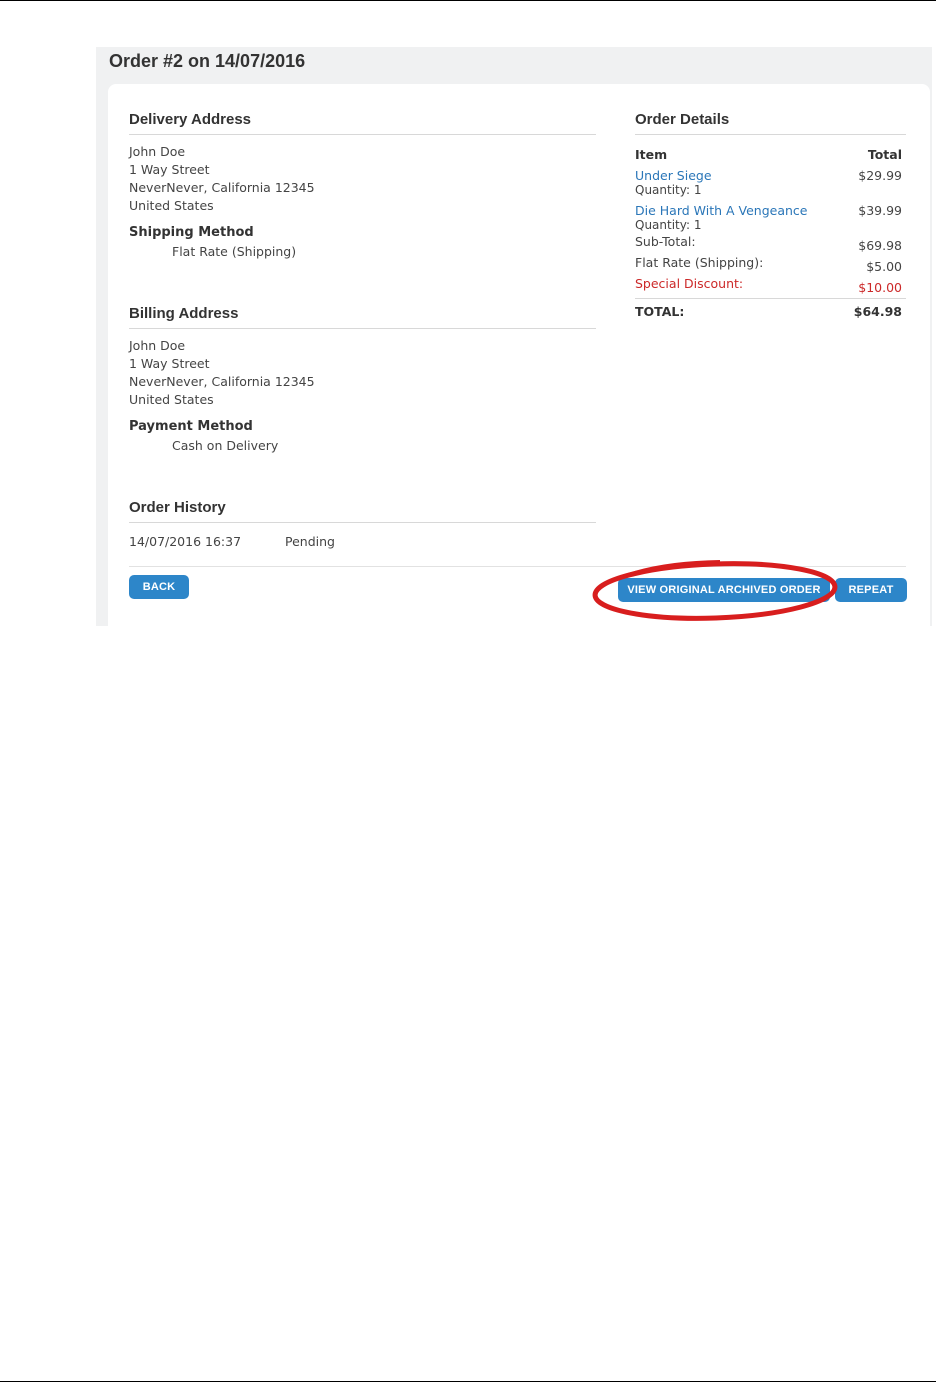 The image size is (936, 1384). Describe the element at coordinates (770, 154) in the screenshot. I see `order-details-header: Item Total` at that location.